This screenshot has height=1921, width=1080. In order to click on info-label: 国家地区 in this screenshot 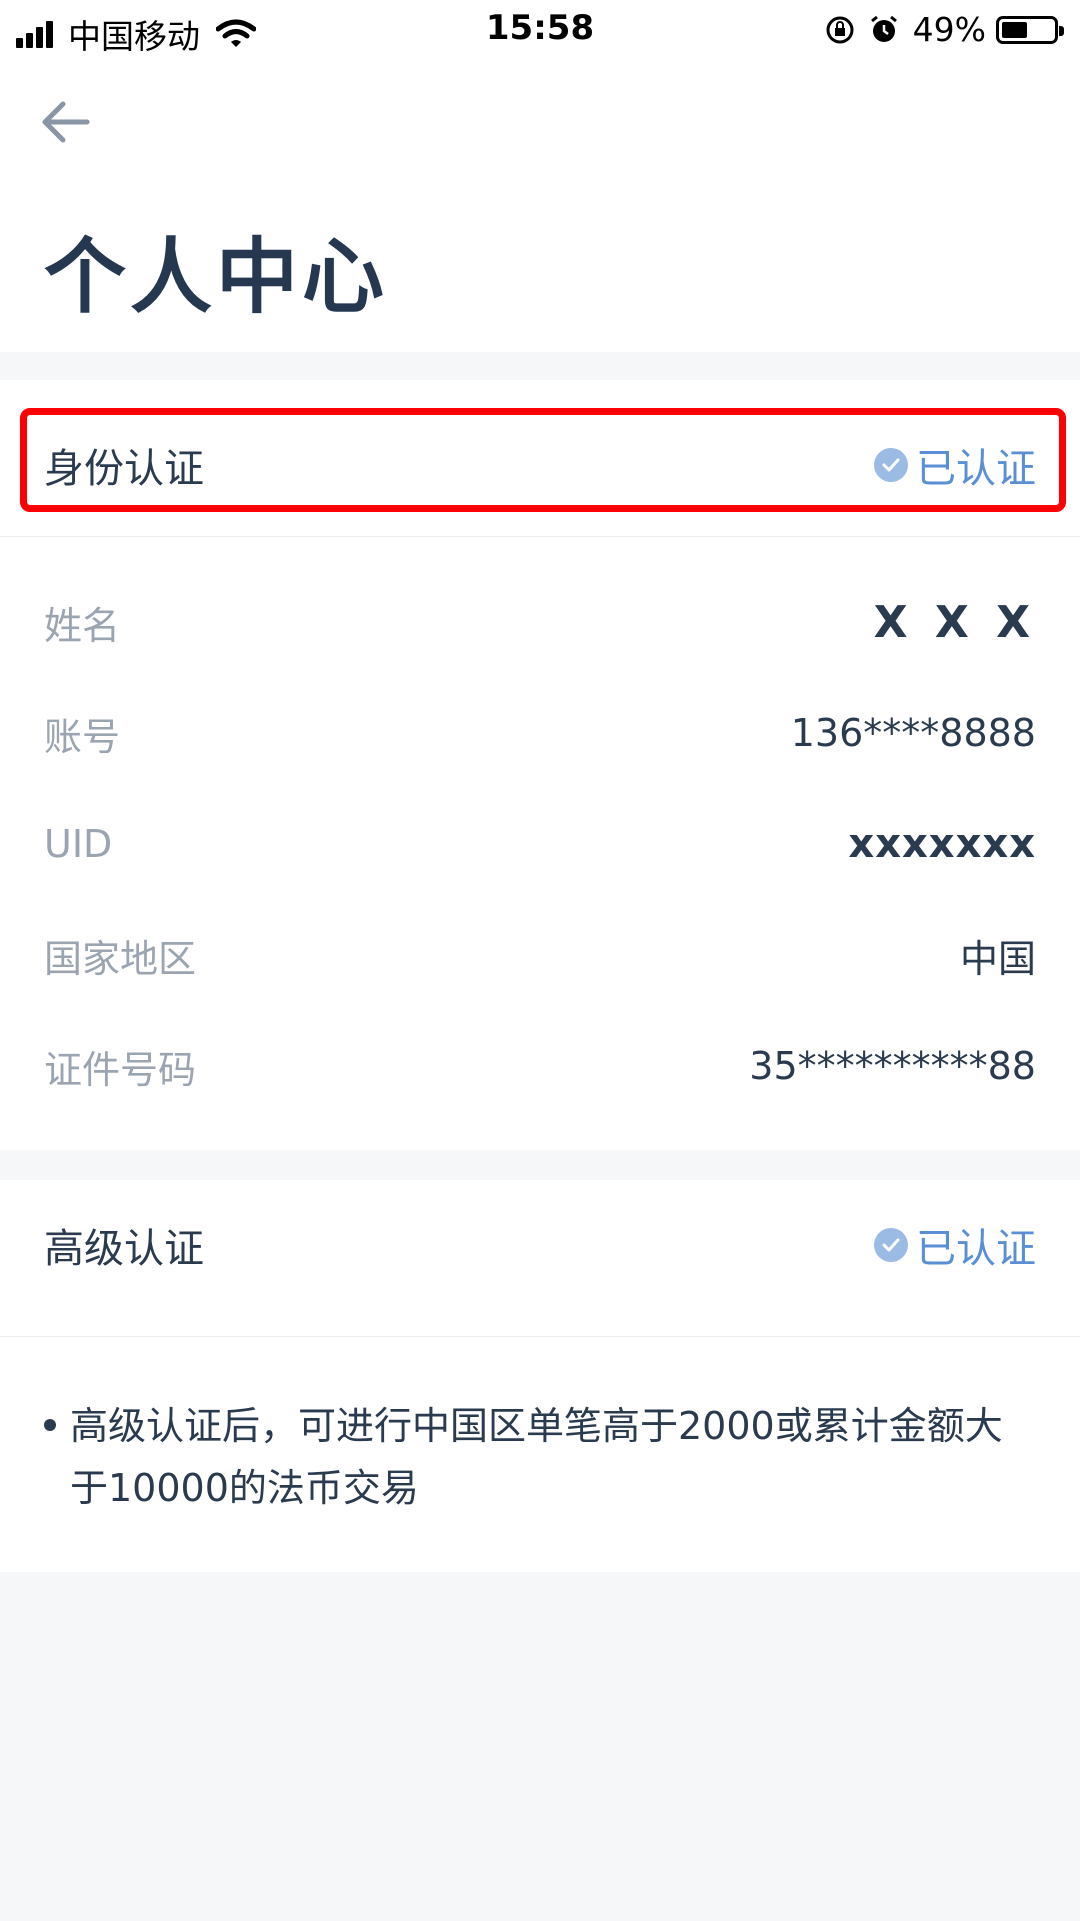, I will do `click(120, 958)`.